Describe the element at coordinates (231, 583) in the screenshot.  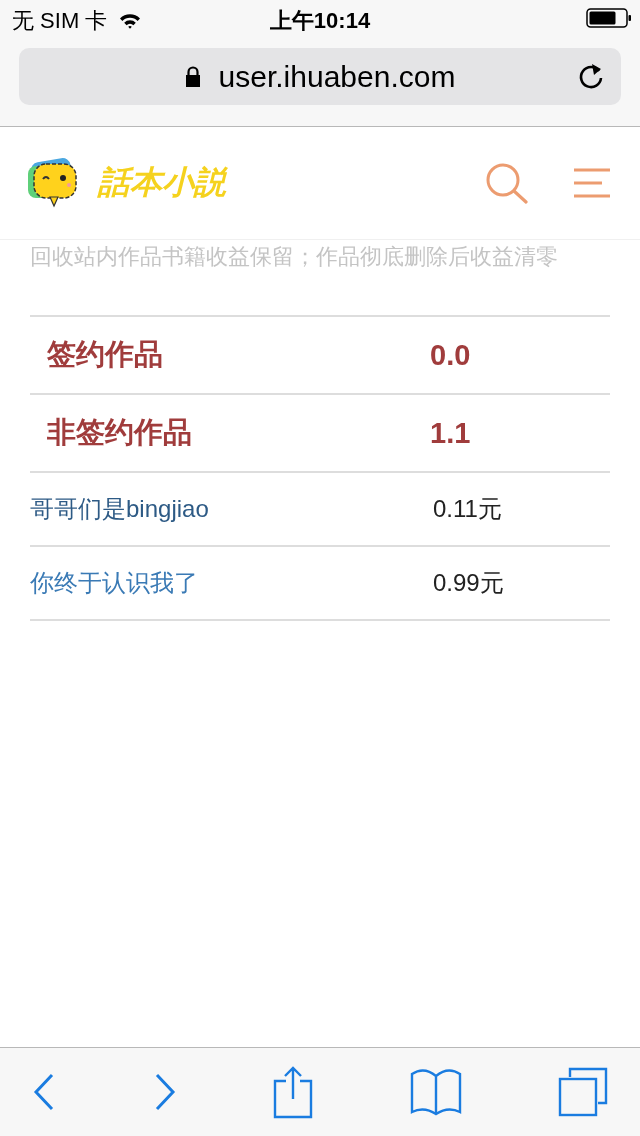
I see `work-title-link: 你终于认识我了` at that location.